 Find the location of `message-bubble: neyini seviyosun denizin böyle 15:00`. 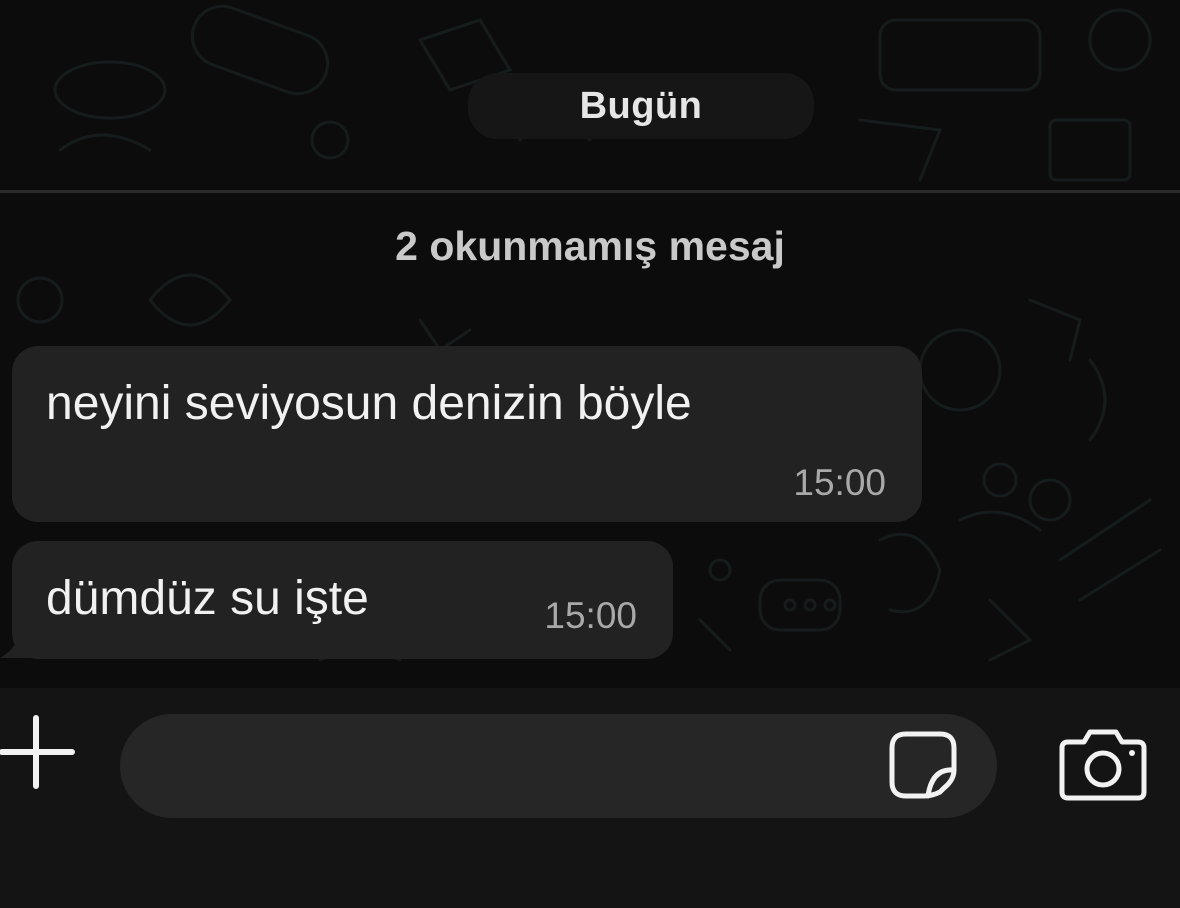

message-bubble: neyini seviyosun denizin böyle 15:00 is located at coordinates (467, 434).